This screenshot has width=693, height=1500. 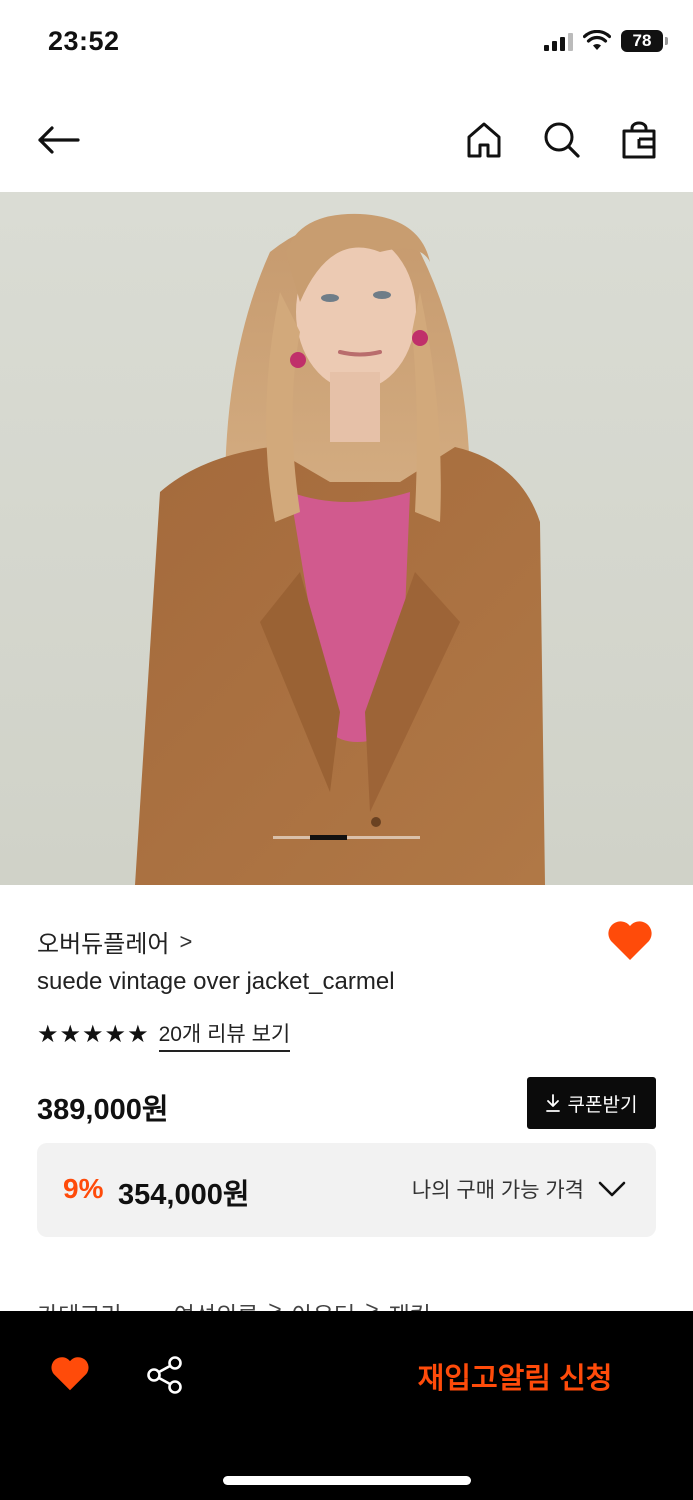 I want to click on rating-row: ★ ★ ★ ★ ★ 20개 리뷰 보기, so click(x=164, y=1035).